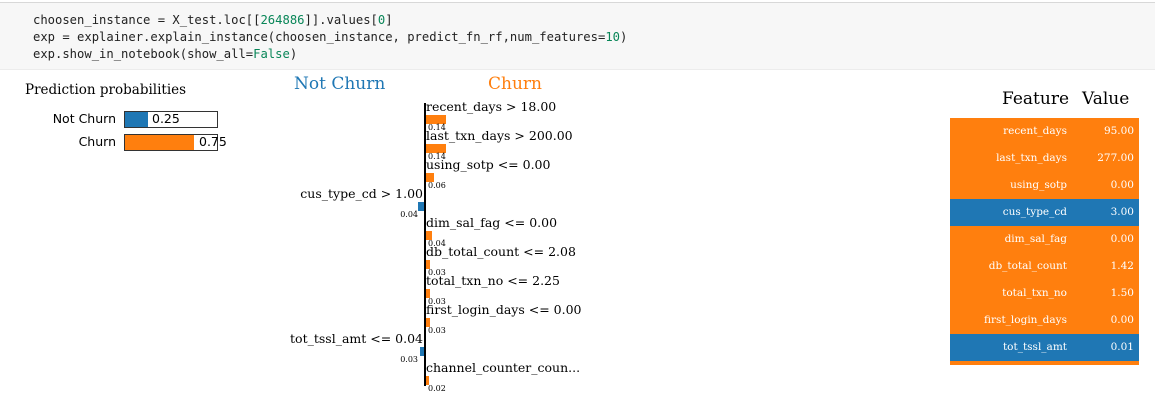 The image size is (1155, 404). What do you see at coordinates (1034, 212) in the screenshot?
I see `table-cell-feature: cus_type_cd` at bounding box center [1034, 212].